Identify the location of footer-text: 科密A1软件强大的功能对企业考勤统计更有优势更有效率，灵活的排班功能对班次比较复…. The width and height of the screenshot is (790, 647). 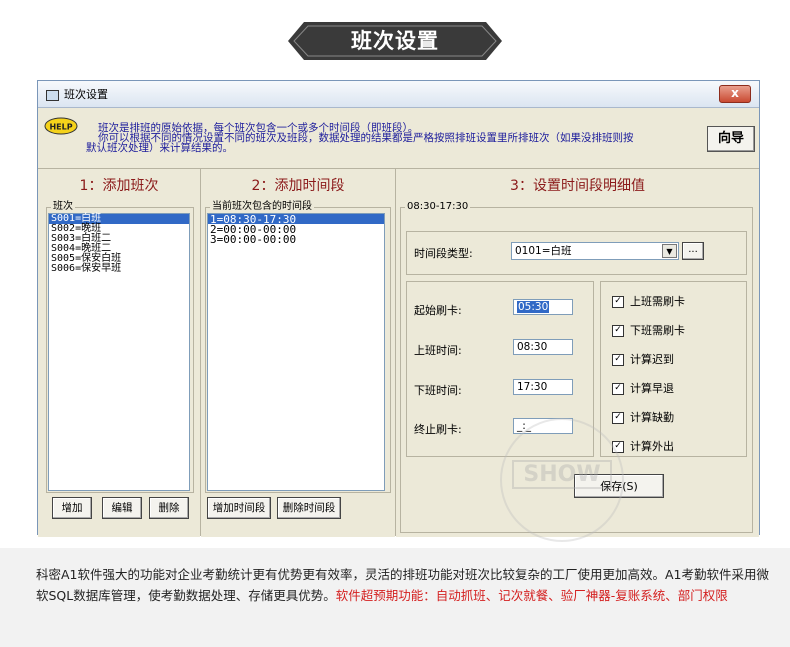
(406, 585).